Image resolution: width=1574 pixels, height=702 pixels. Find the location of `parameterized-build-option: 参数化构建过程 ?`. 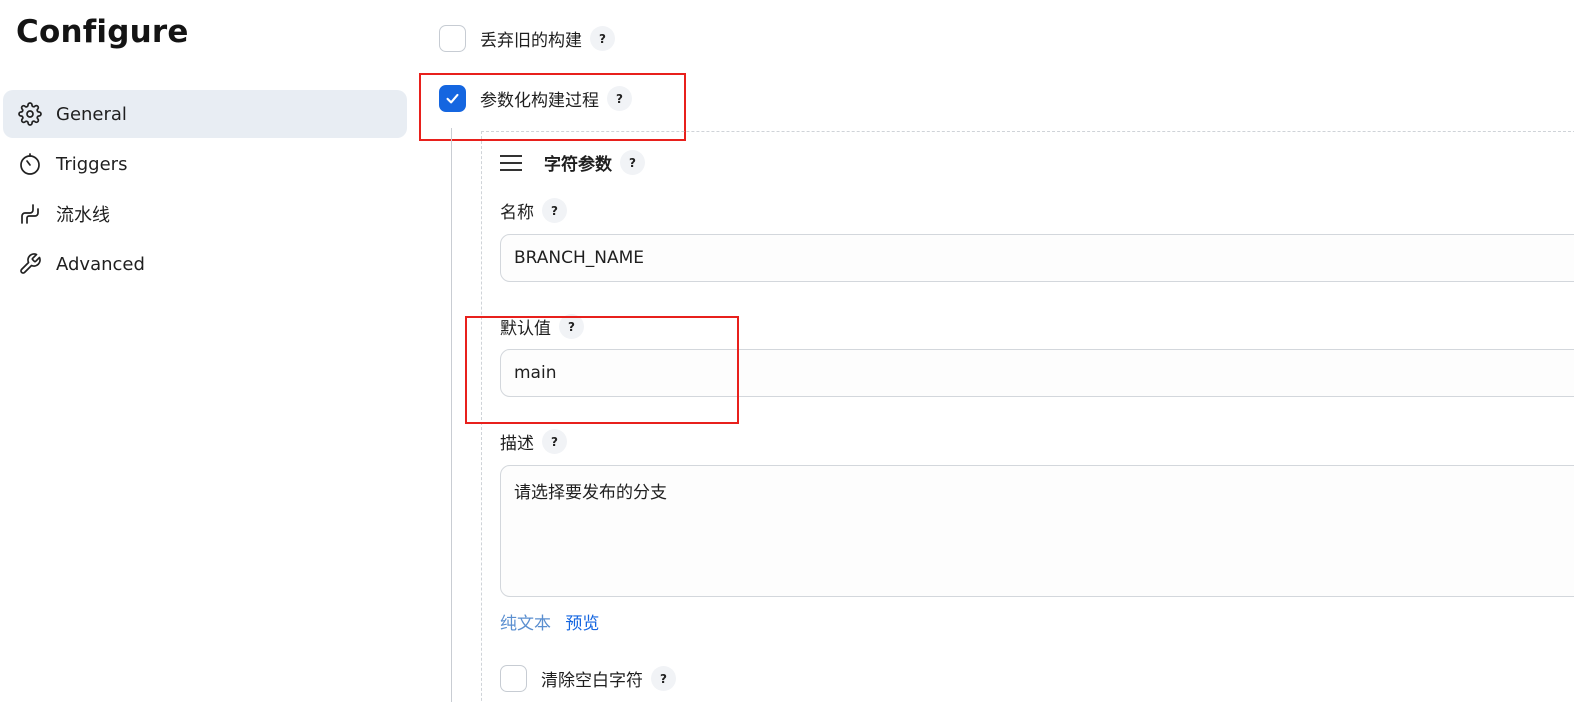

parameterized-build-option: 参数化构建过程 ? is located at coordinates (535, 98).